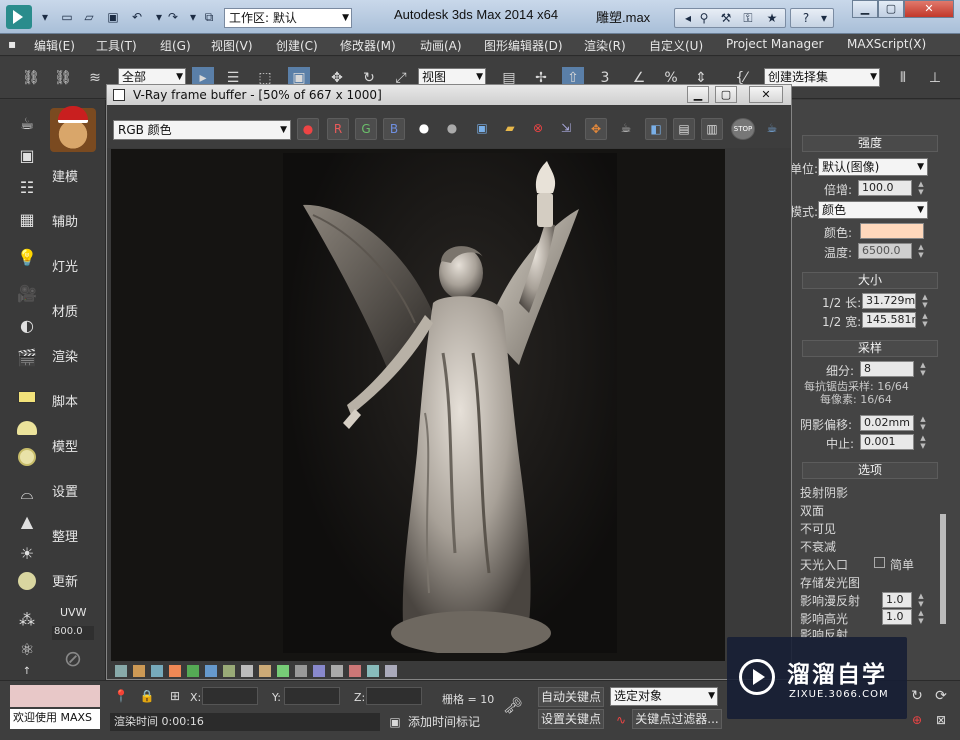 This screenshot has width=960, height=740. Describe the element at coordinates (265, 671) in the screenshot. I see `white-balance-icon` at that location.